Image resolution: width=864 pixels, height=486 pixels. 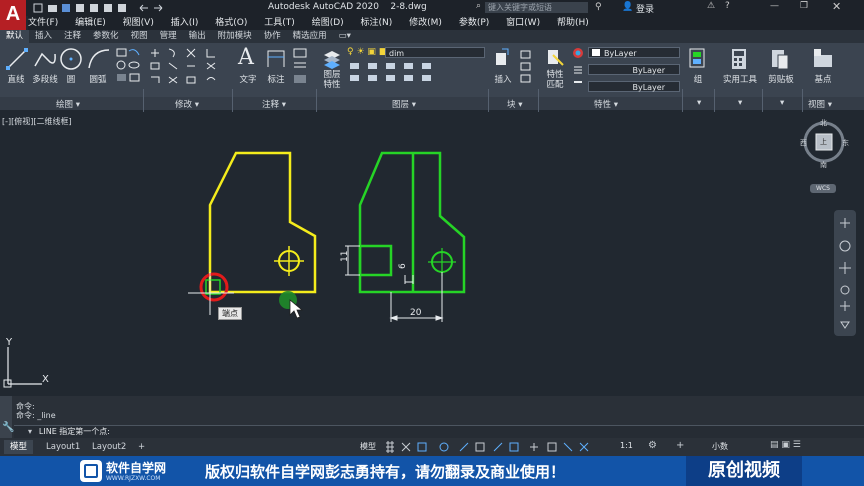 What do you see at coordinates (17, 59) in the screenshot?
I see `line-icon` at bounding box center [17, 59].